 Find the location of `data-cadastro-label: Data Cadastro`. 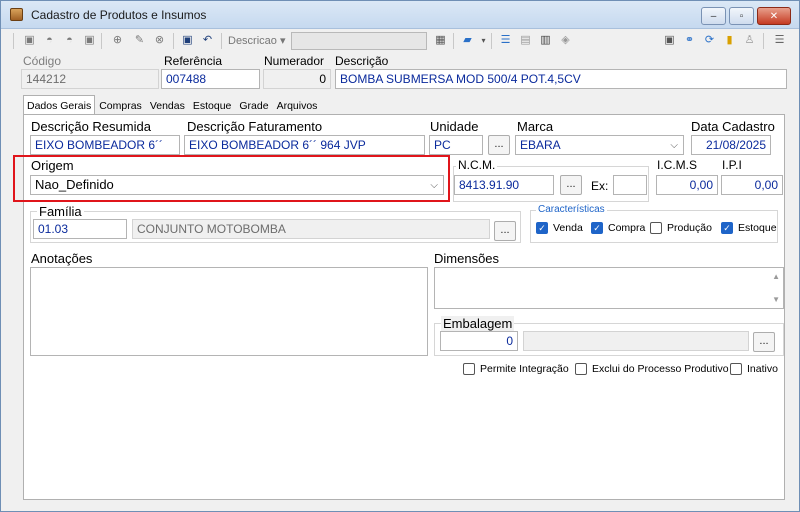

data-cadastro-label: Data Cadastro is located at coordinates (733, 126).